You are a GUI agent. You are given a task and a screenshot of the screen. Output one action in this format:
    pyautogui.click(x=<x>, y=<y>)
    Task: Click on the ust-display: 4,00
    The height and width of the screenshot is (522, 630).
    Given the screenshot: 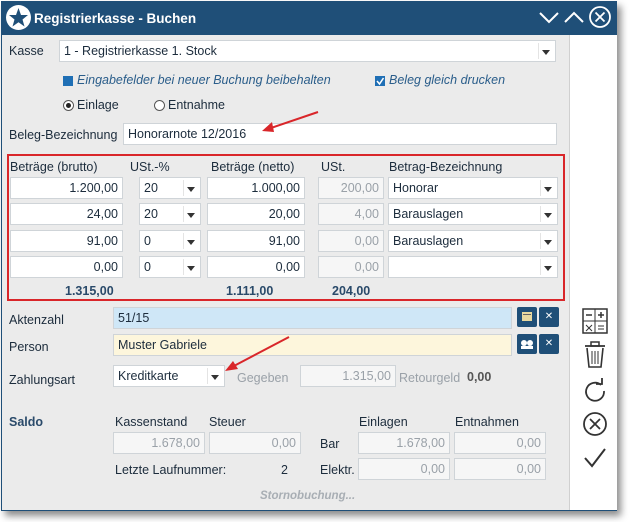 What is the action you would take?
    pyautogui.click(x=351, y=214)
    